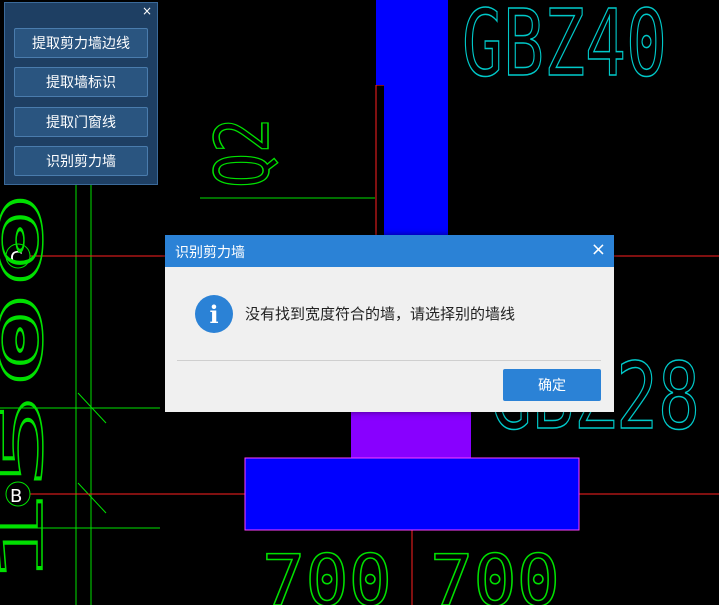  I want to click on wall-column-top, so click(412, 42).